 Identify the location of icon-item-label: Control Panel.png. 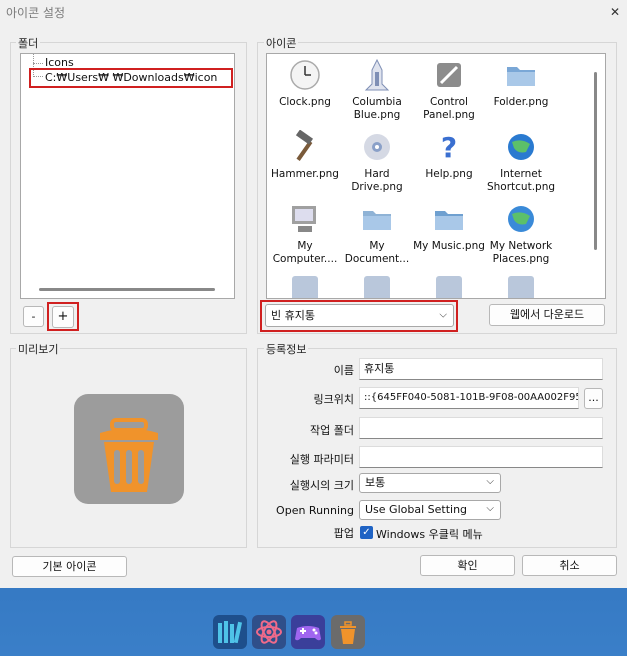
(449, 108).